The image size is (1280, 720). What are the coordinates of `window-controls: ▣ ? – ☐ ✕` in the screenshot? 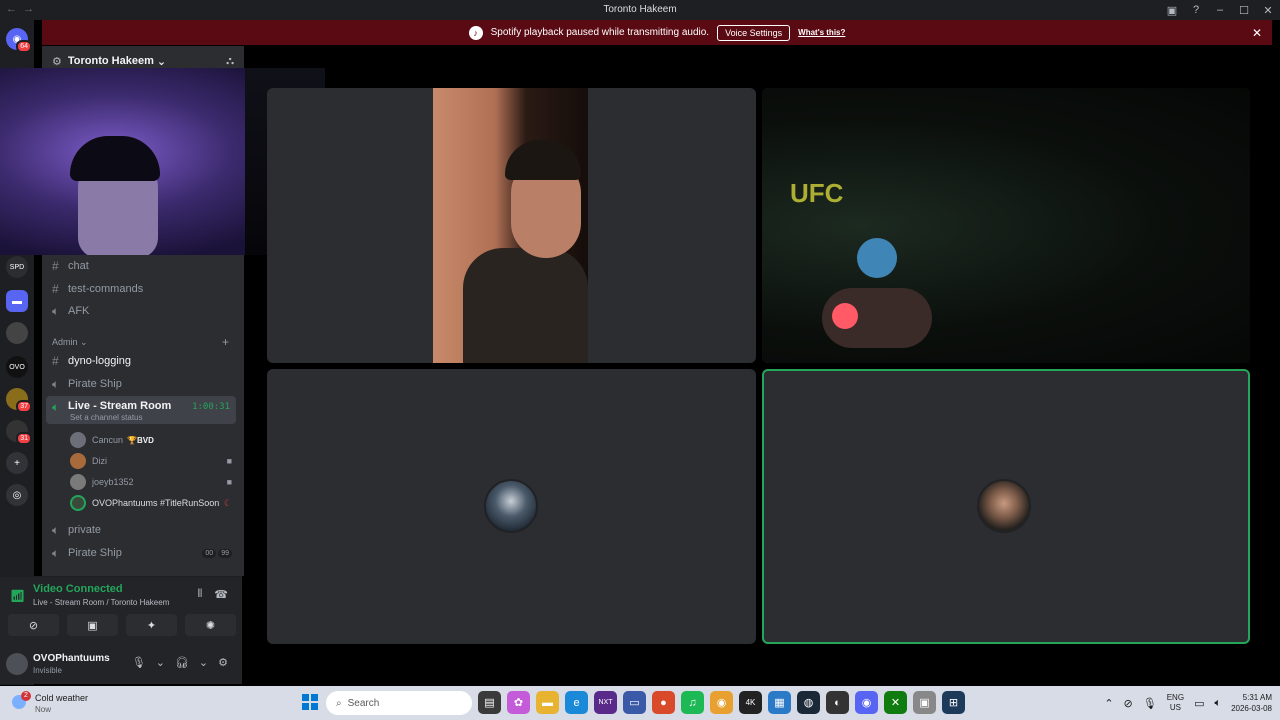 It's located at (1220, 10).